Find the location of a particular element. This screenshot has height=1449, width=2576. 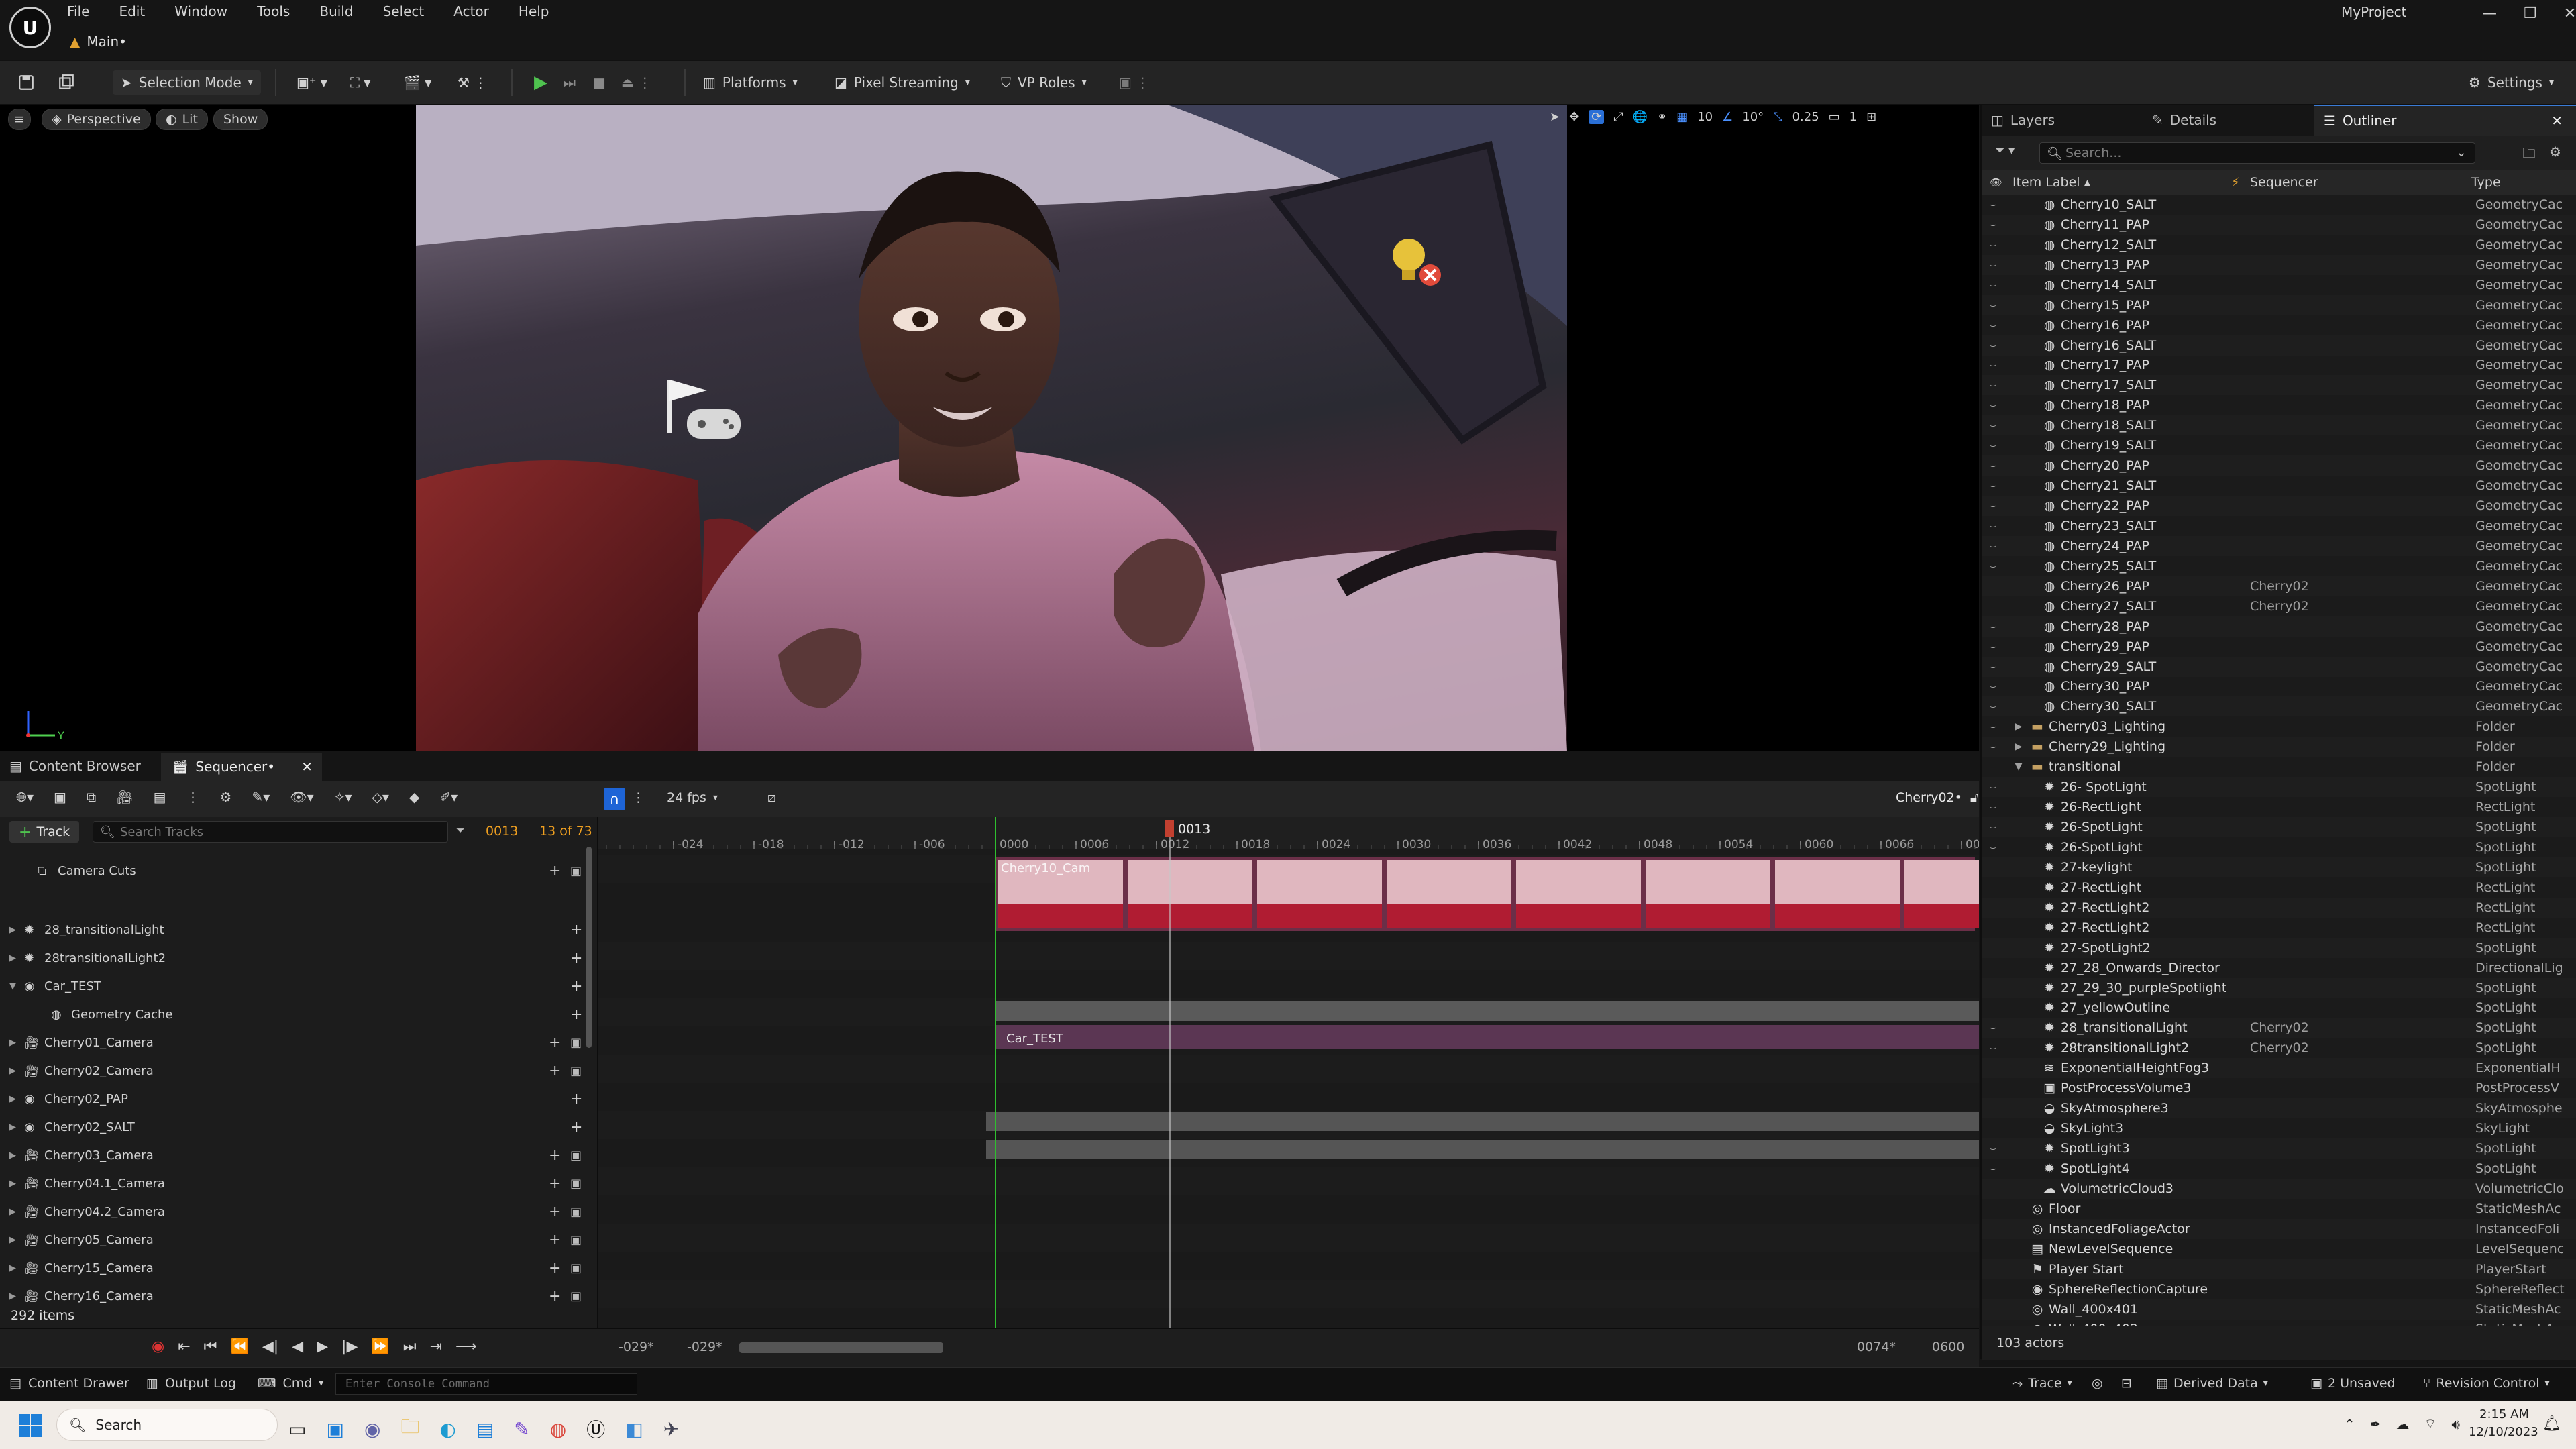

outliner-row: ⌣ ✹ SpotLight4 SpotLight is located at coordinates (2279, 1169).